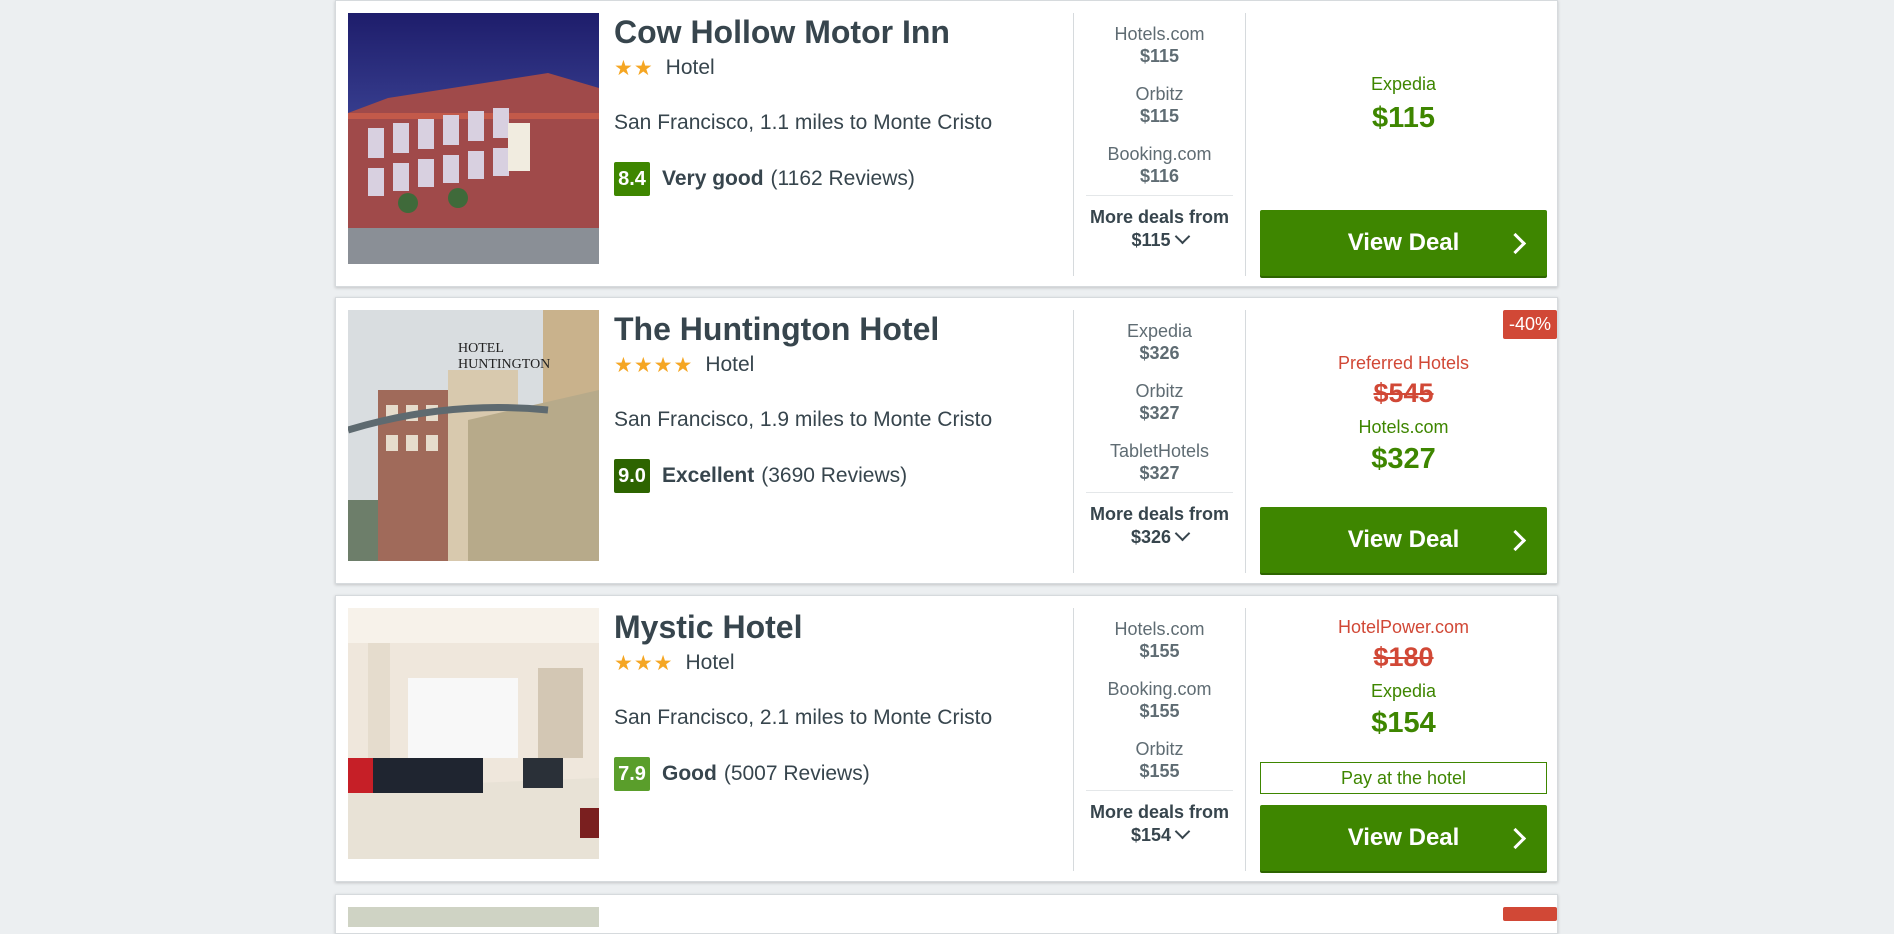 The height and width of the screenshot is (934, 1894). Describe the element at coordinates (1151, 240) in the screenshot. I see `more-deals-price: $115` at that location.